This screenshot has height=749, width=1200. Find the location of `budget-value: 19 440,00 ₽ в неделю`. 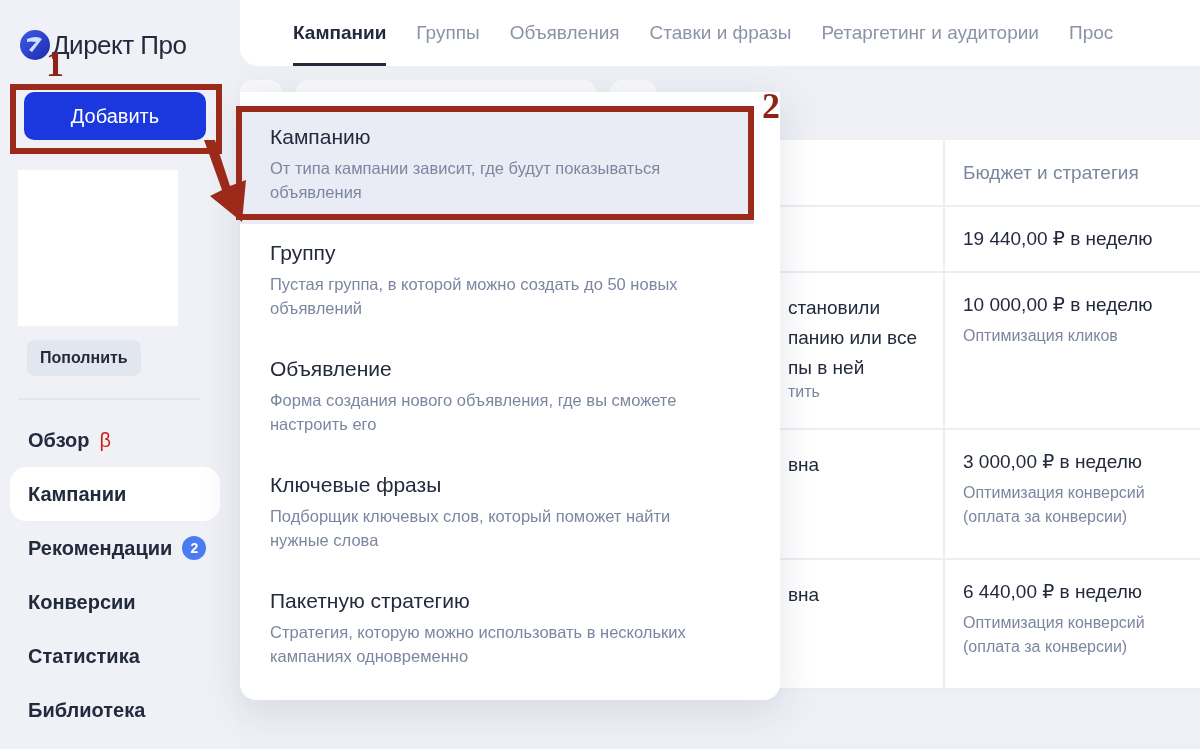

budget-value: 19 440,00 ₽ в неделю is located at coordinates (1058, 238).